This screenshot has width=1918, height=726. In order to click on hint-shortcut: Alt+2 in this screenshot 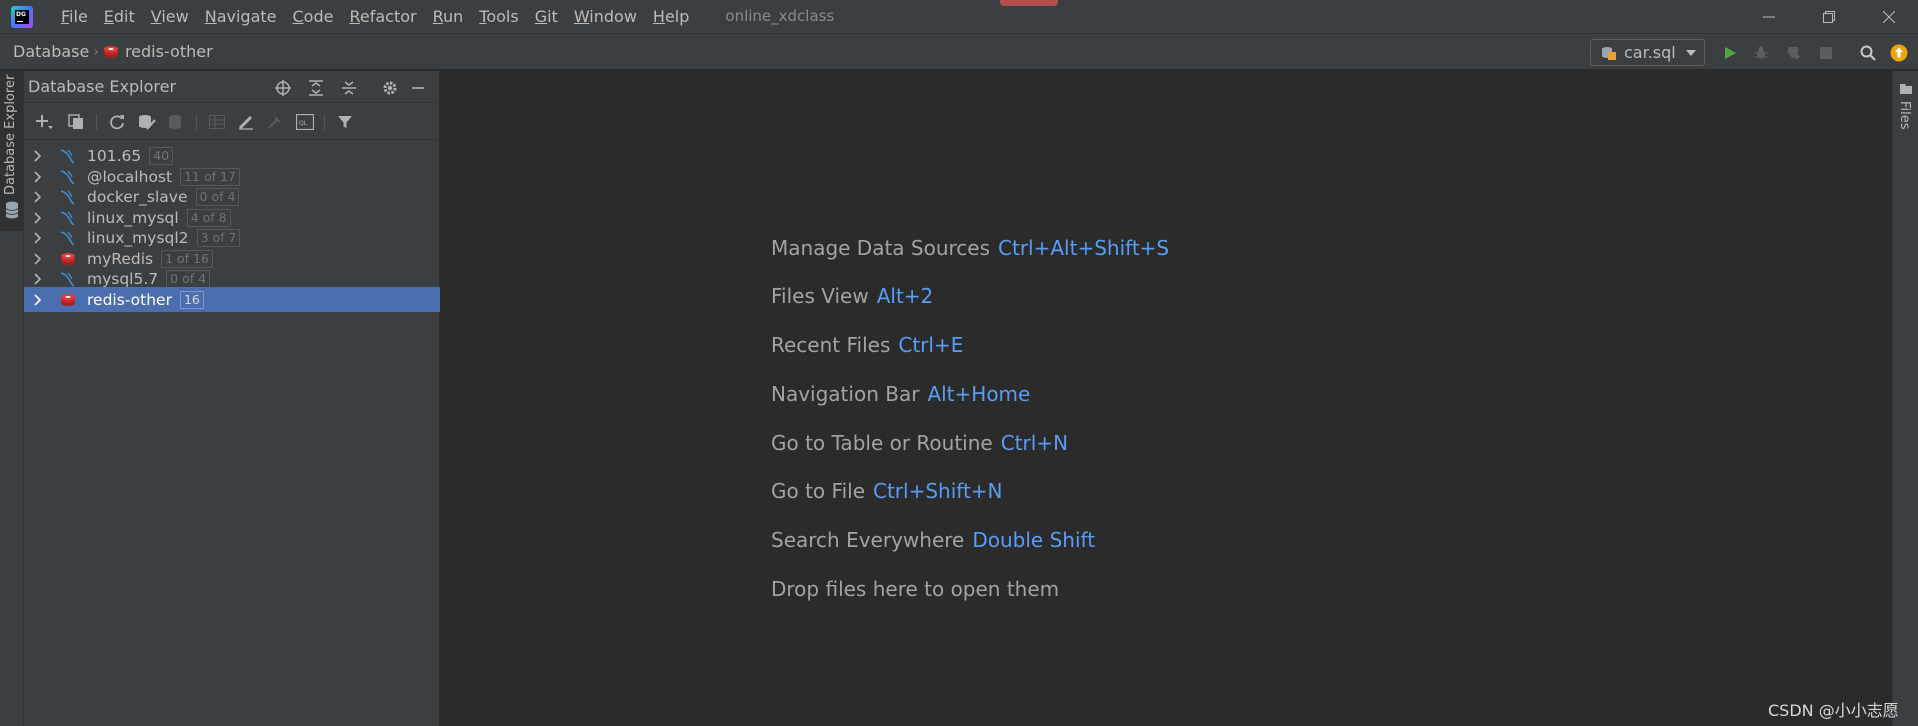, I will do `click(905, 296)`.